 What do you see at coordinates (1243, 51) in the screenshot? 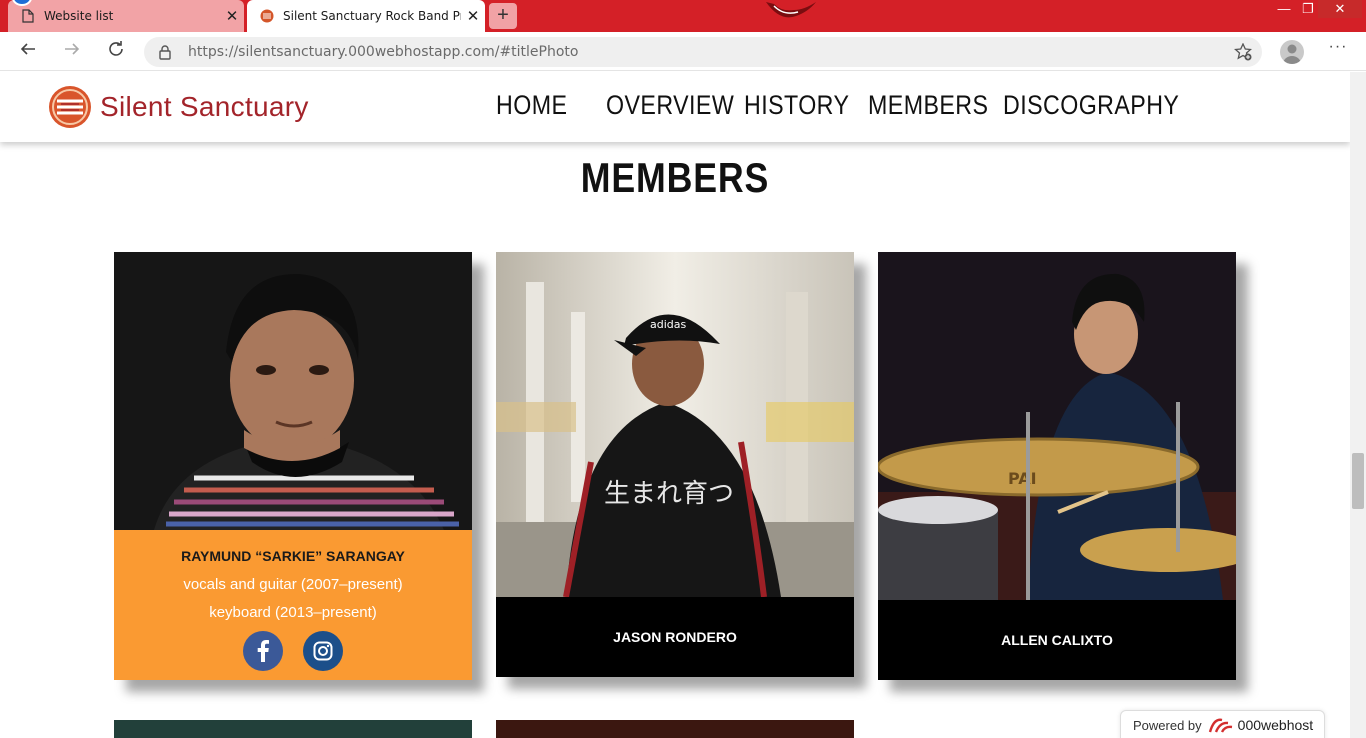
I see `add-favorite-star-icon` at bounding box center [1243, 51].